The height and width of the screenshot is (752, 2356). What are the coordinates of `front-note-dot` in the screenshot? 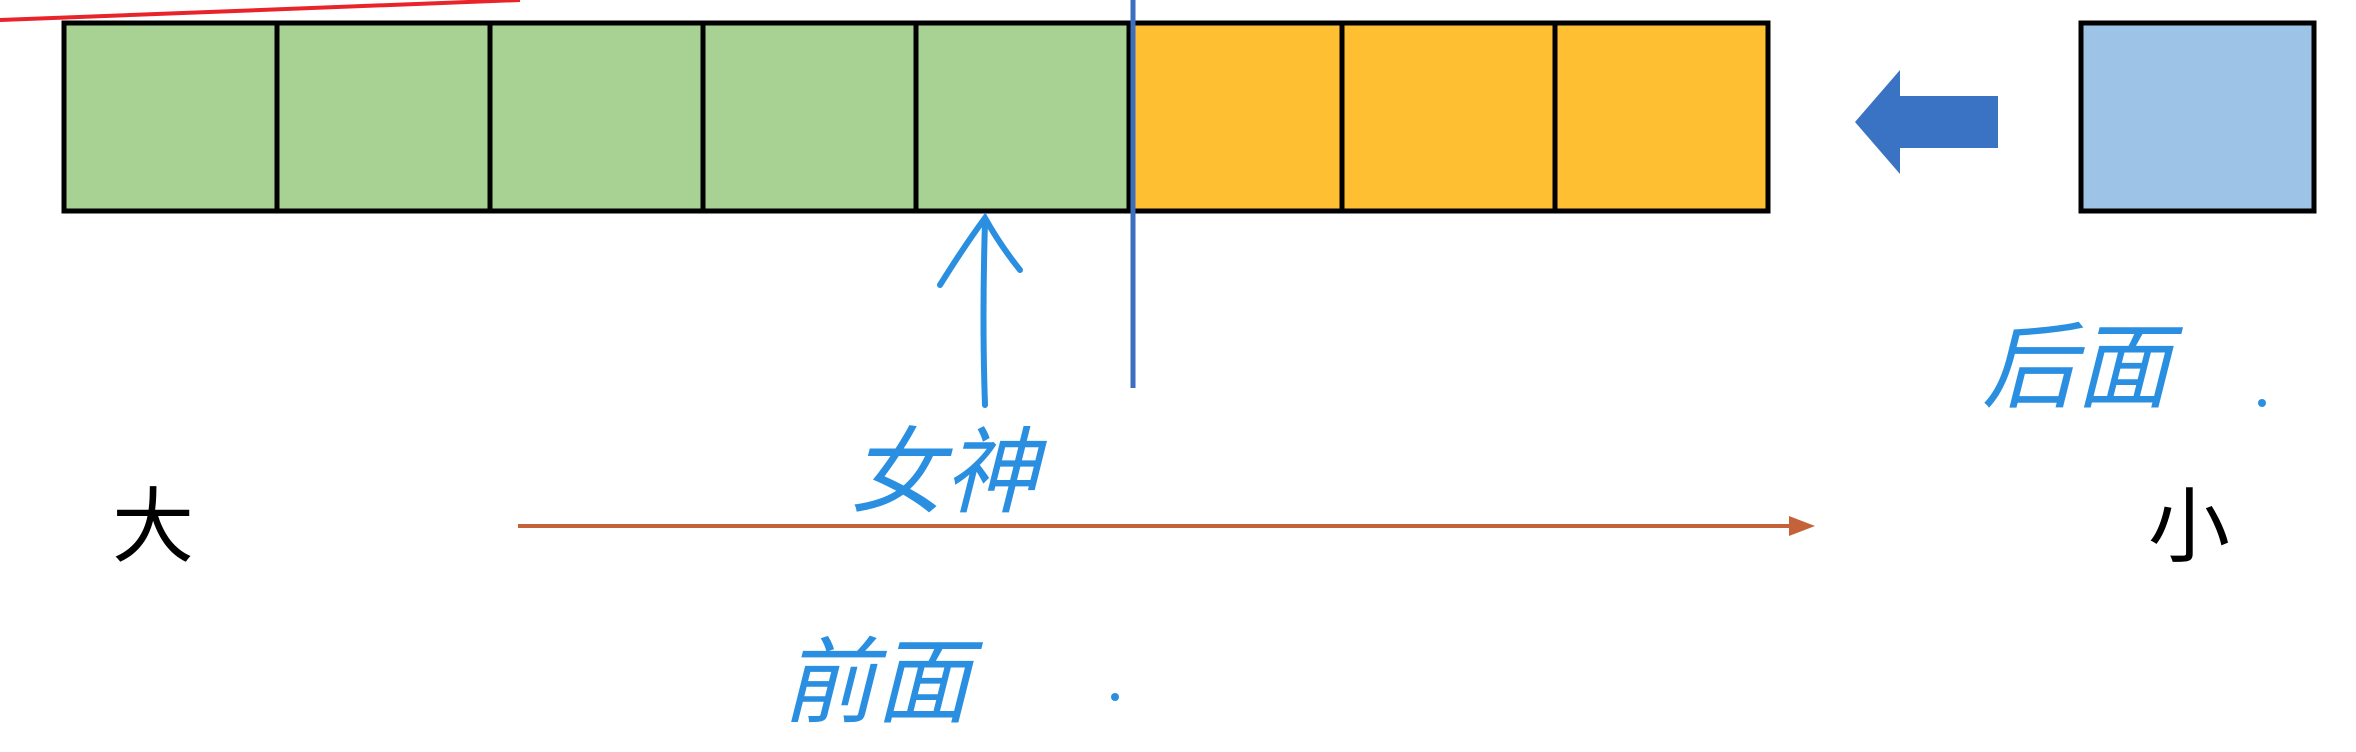 It's located at (1115, 697).